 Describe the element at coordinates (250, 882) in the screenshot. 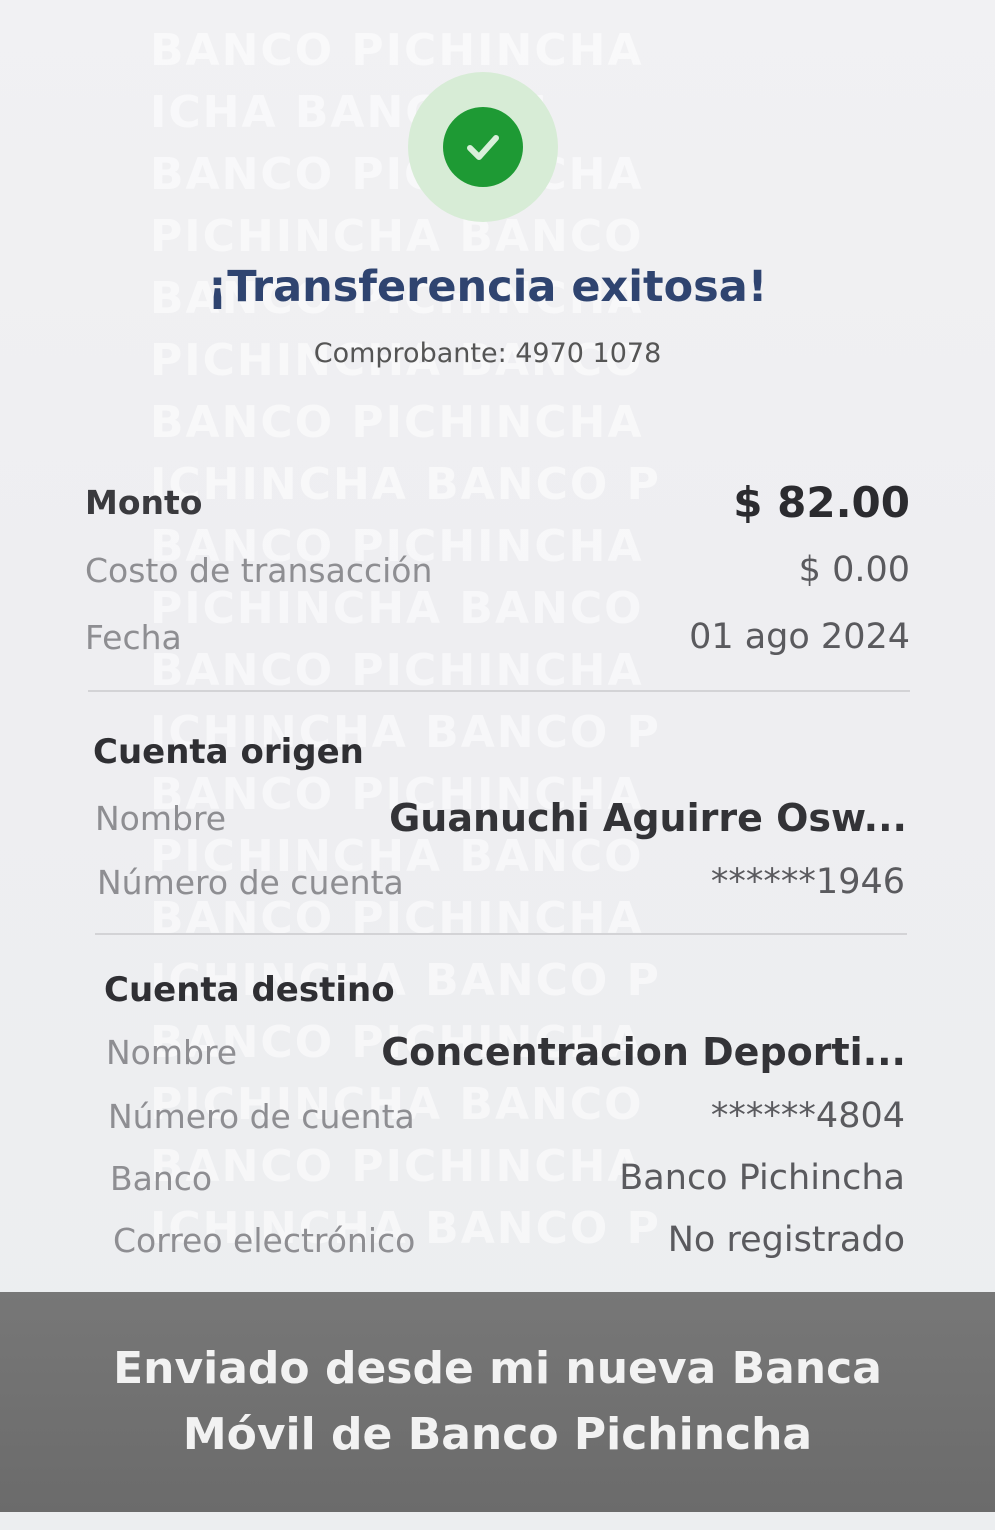

I see `origin-account-label: Número de cuenta` at that location.